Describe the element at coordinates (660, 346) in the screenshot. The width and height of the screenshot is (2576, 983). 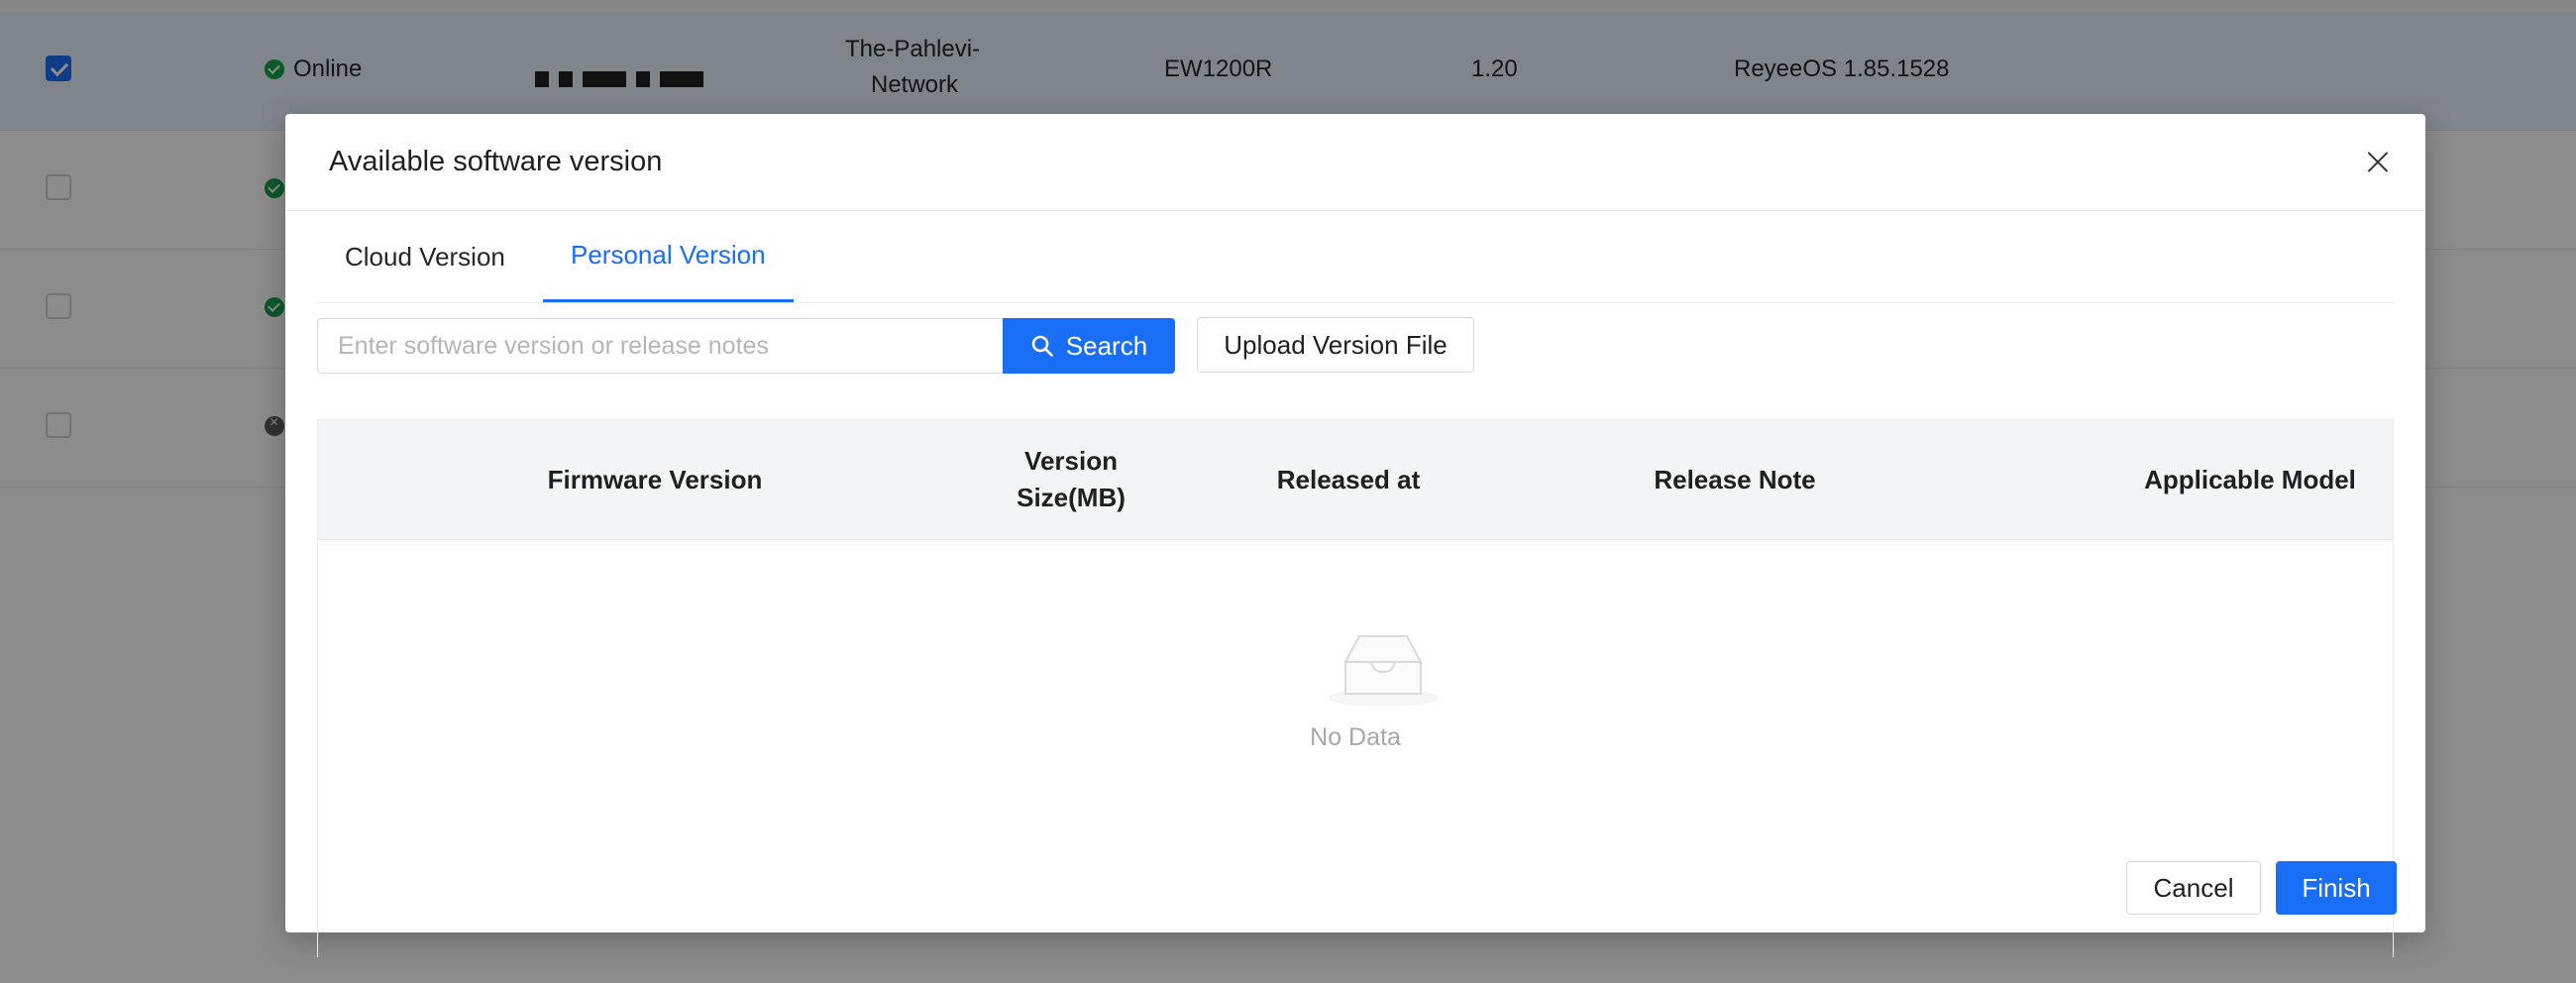
I see `search-input` at that location.